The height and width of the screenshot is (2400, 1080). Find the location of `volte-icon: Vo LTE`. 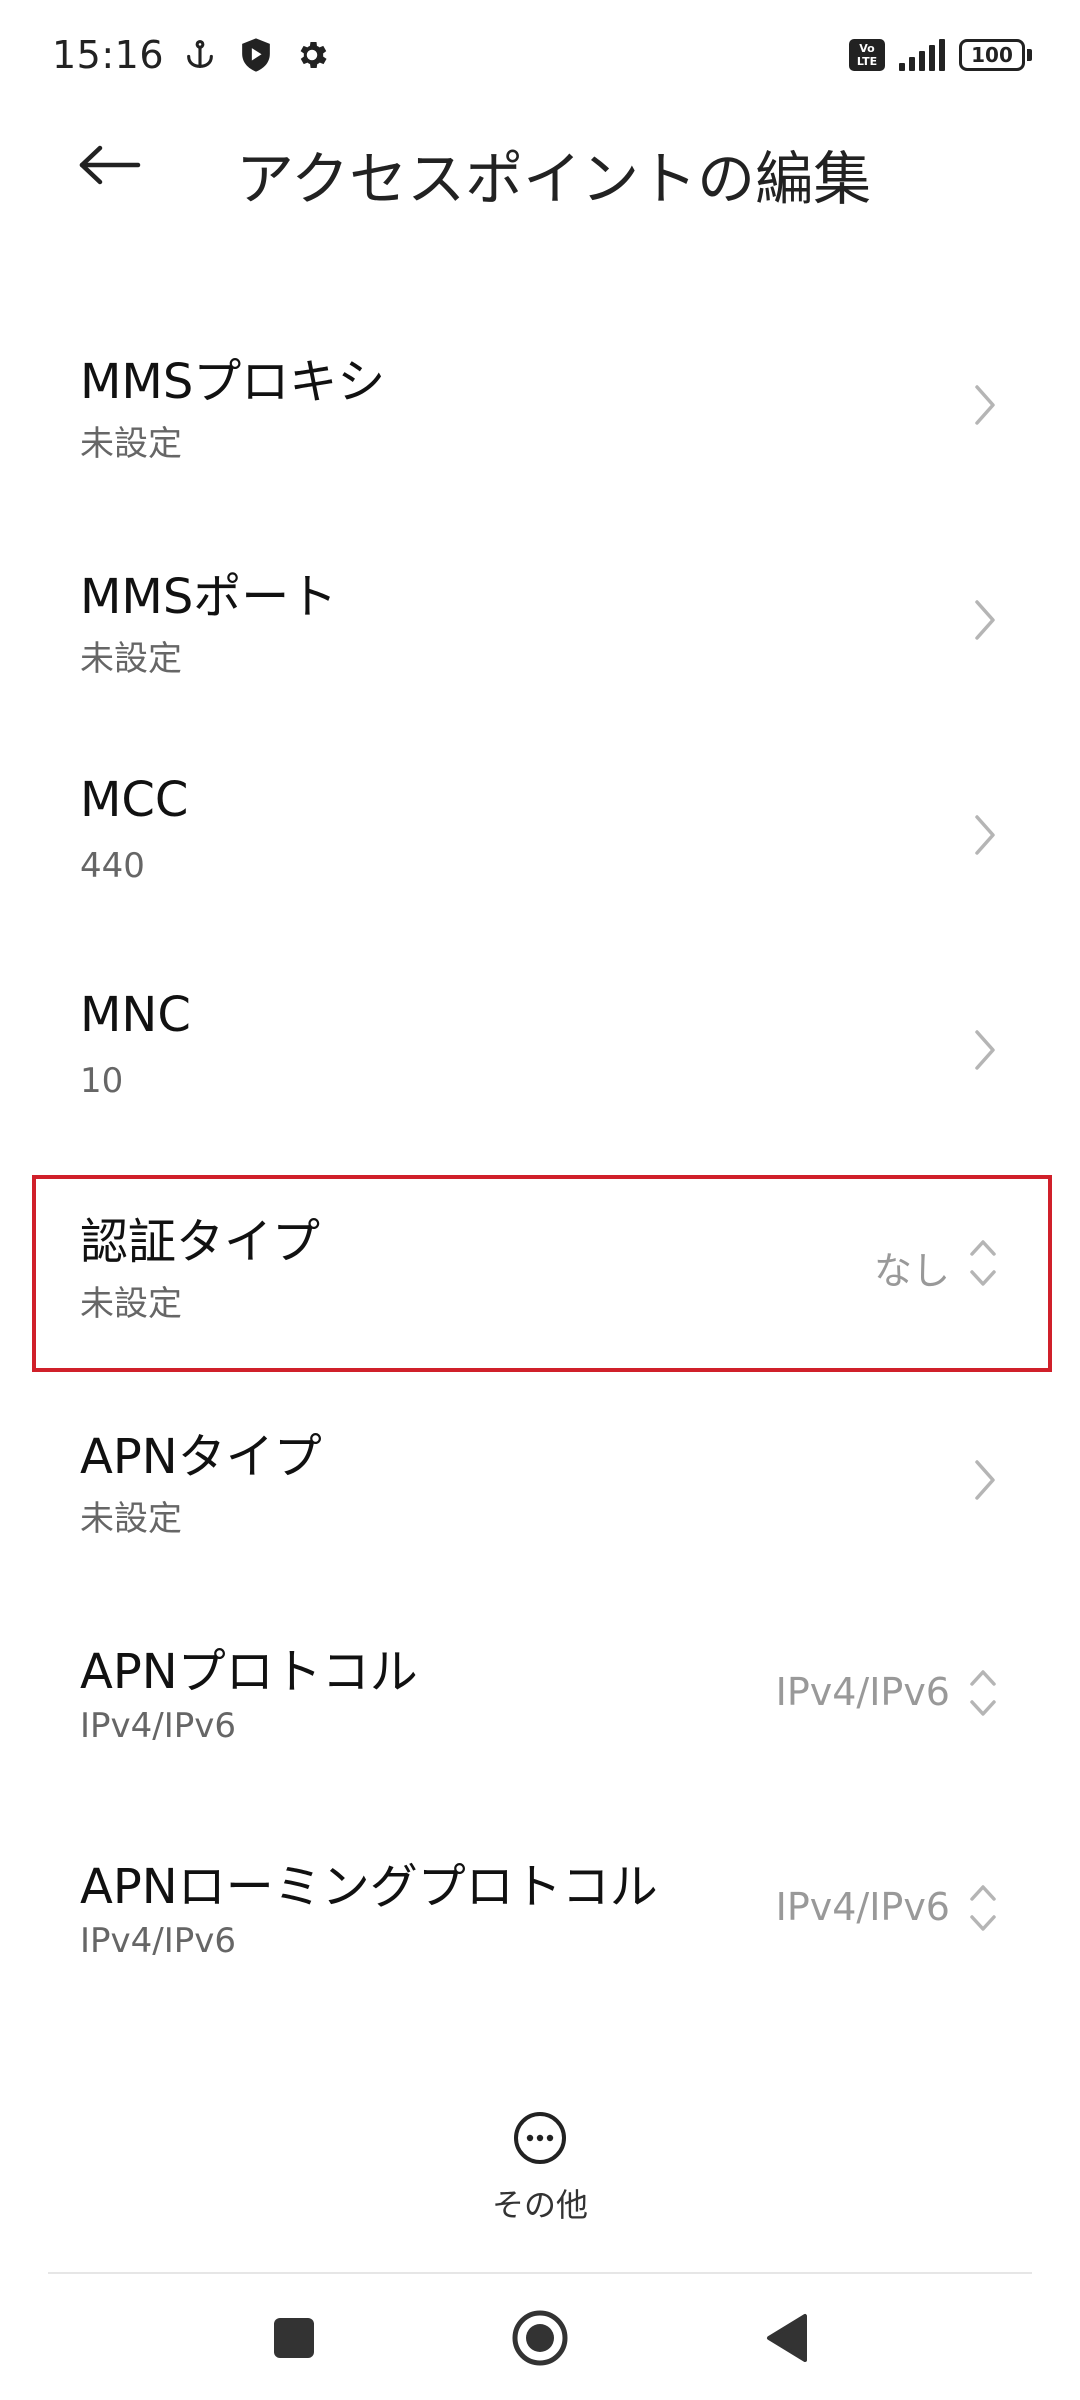

volte-icon: Vo LTE is located at coordinates (867, 55).